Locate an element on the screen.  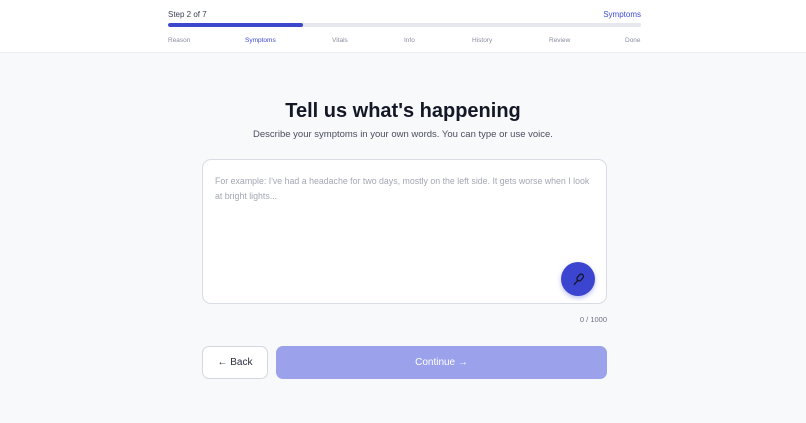
step-label-info: Info is located at coordinates (409, 40).